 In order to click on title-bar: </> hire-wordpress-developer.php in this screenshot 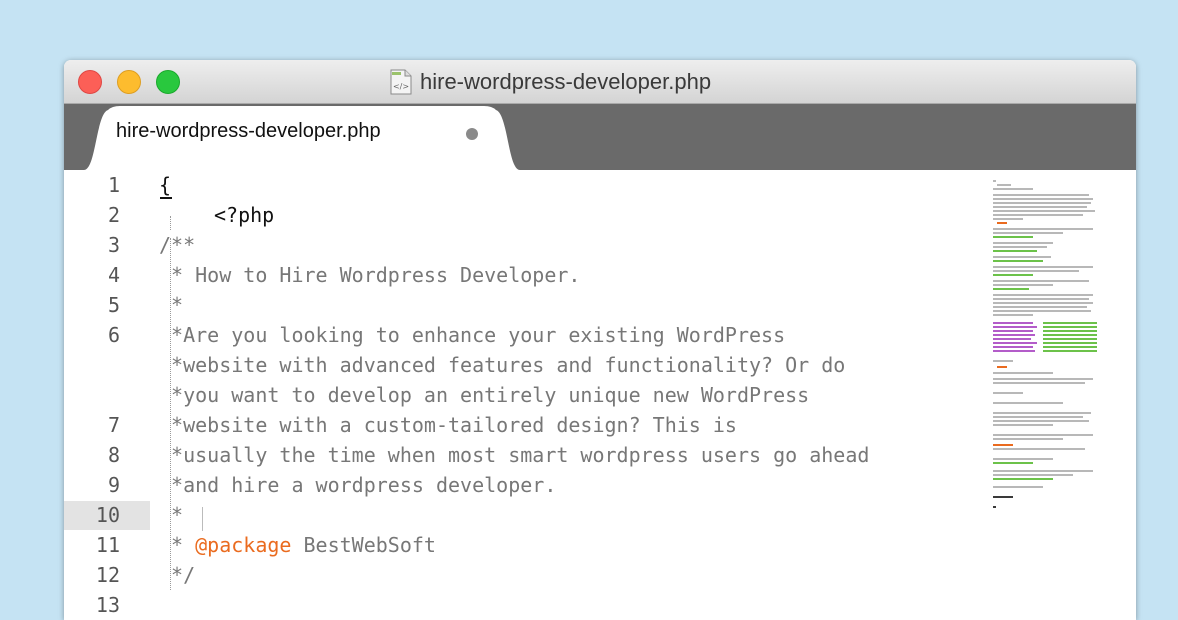, I will do `click(600, 82)`.